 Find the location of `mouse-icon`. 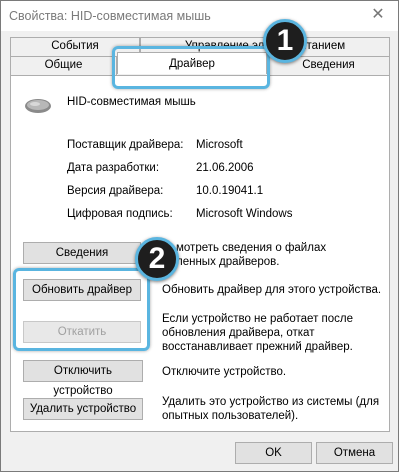

mouse-icon is located at coordinates (38, 106).